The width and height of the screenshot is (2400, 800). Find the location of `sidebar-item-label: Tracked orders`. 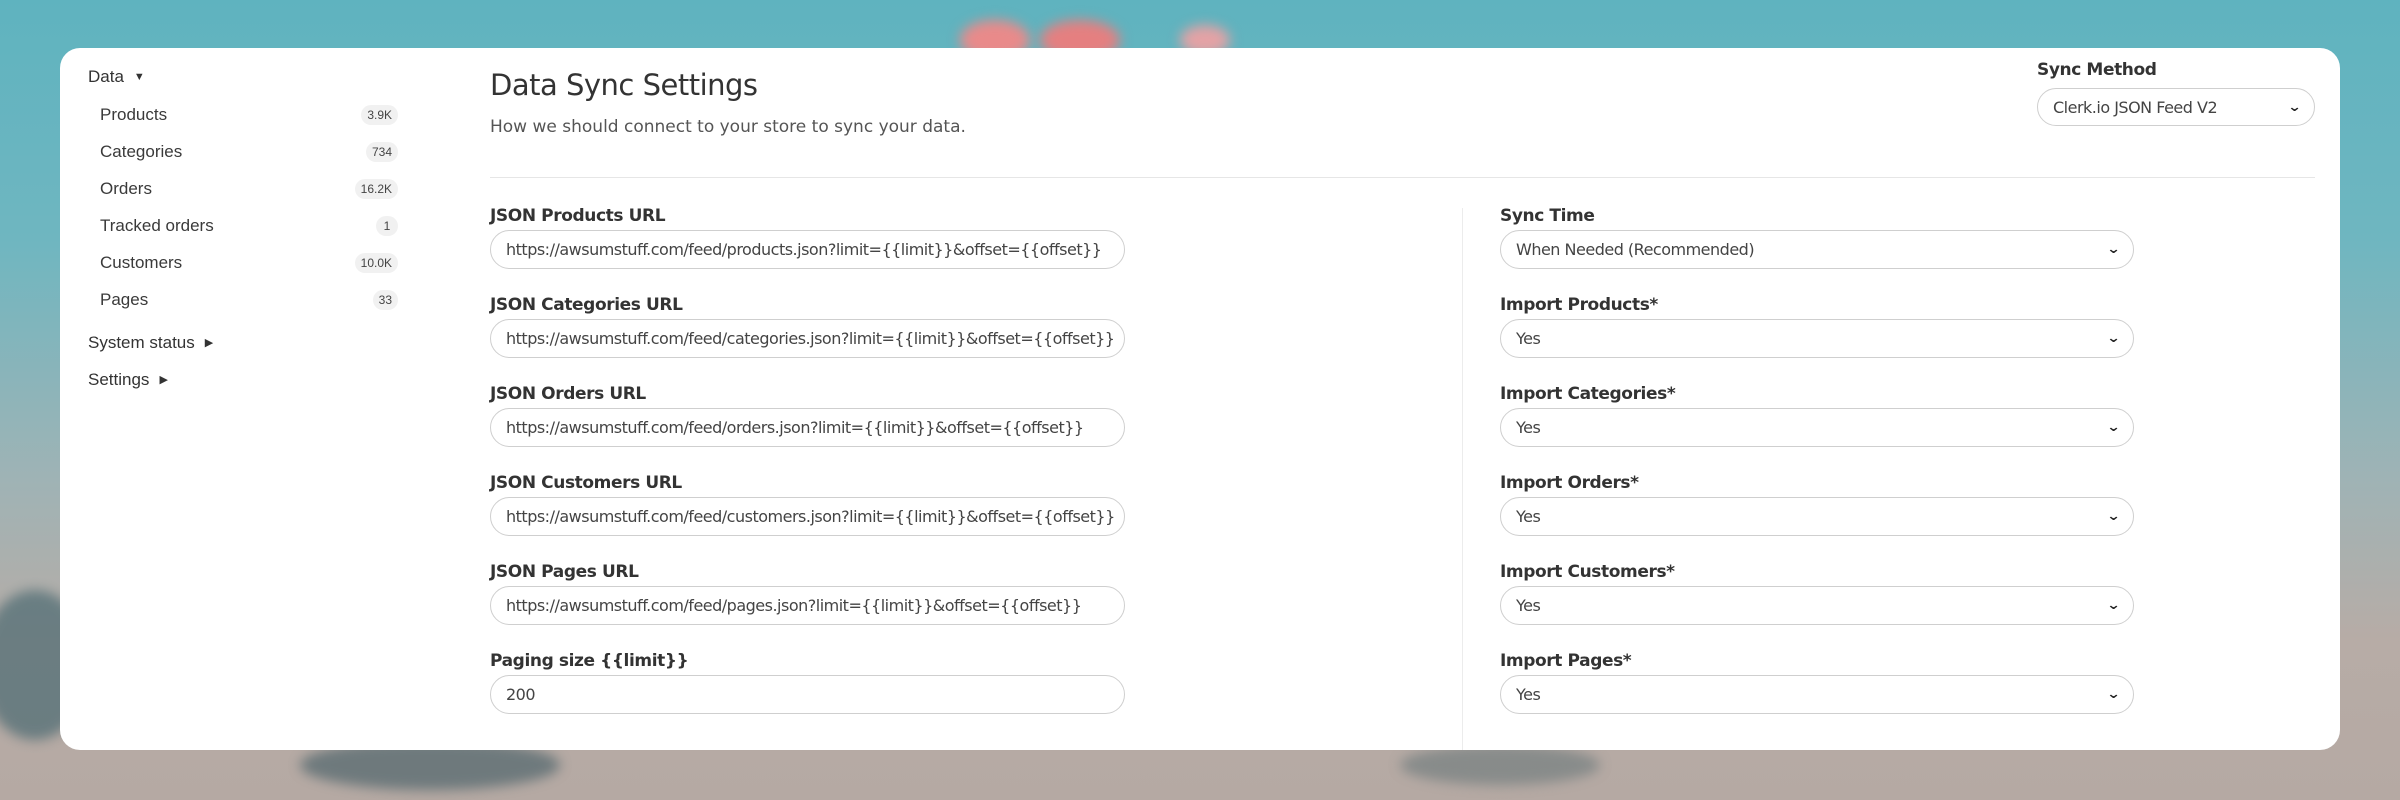

sidebar-item-label: Tracked orders is located at coordinates (157, 225).